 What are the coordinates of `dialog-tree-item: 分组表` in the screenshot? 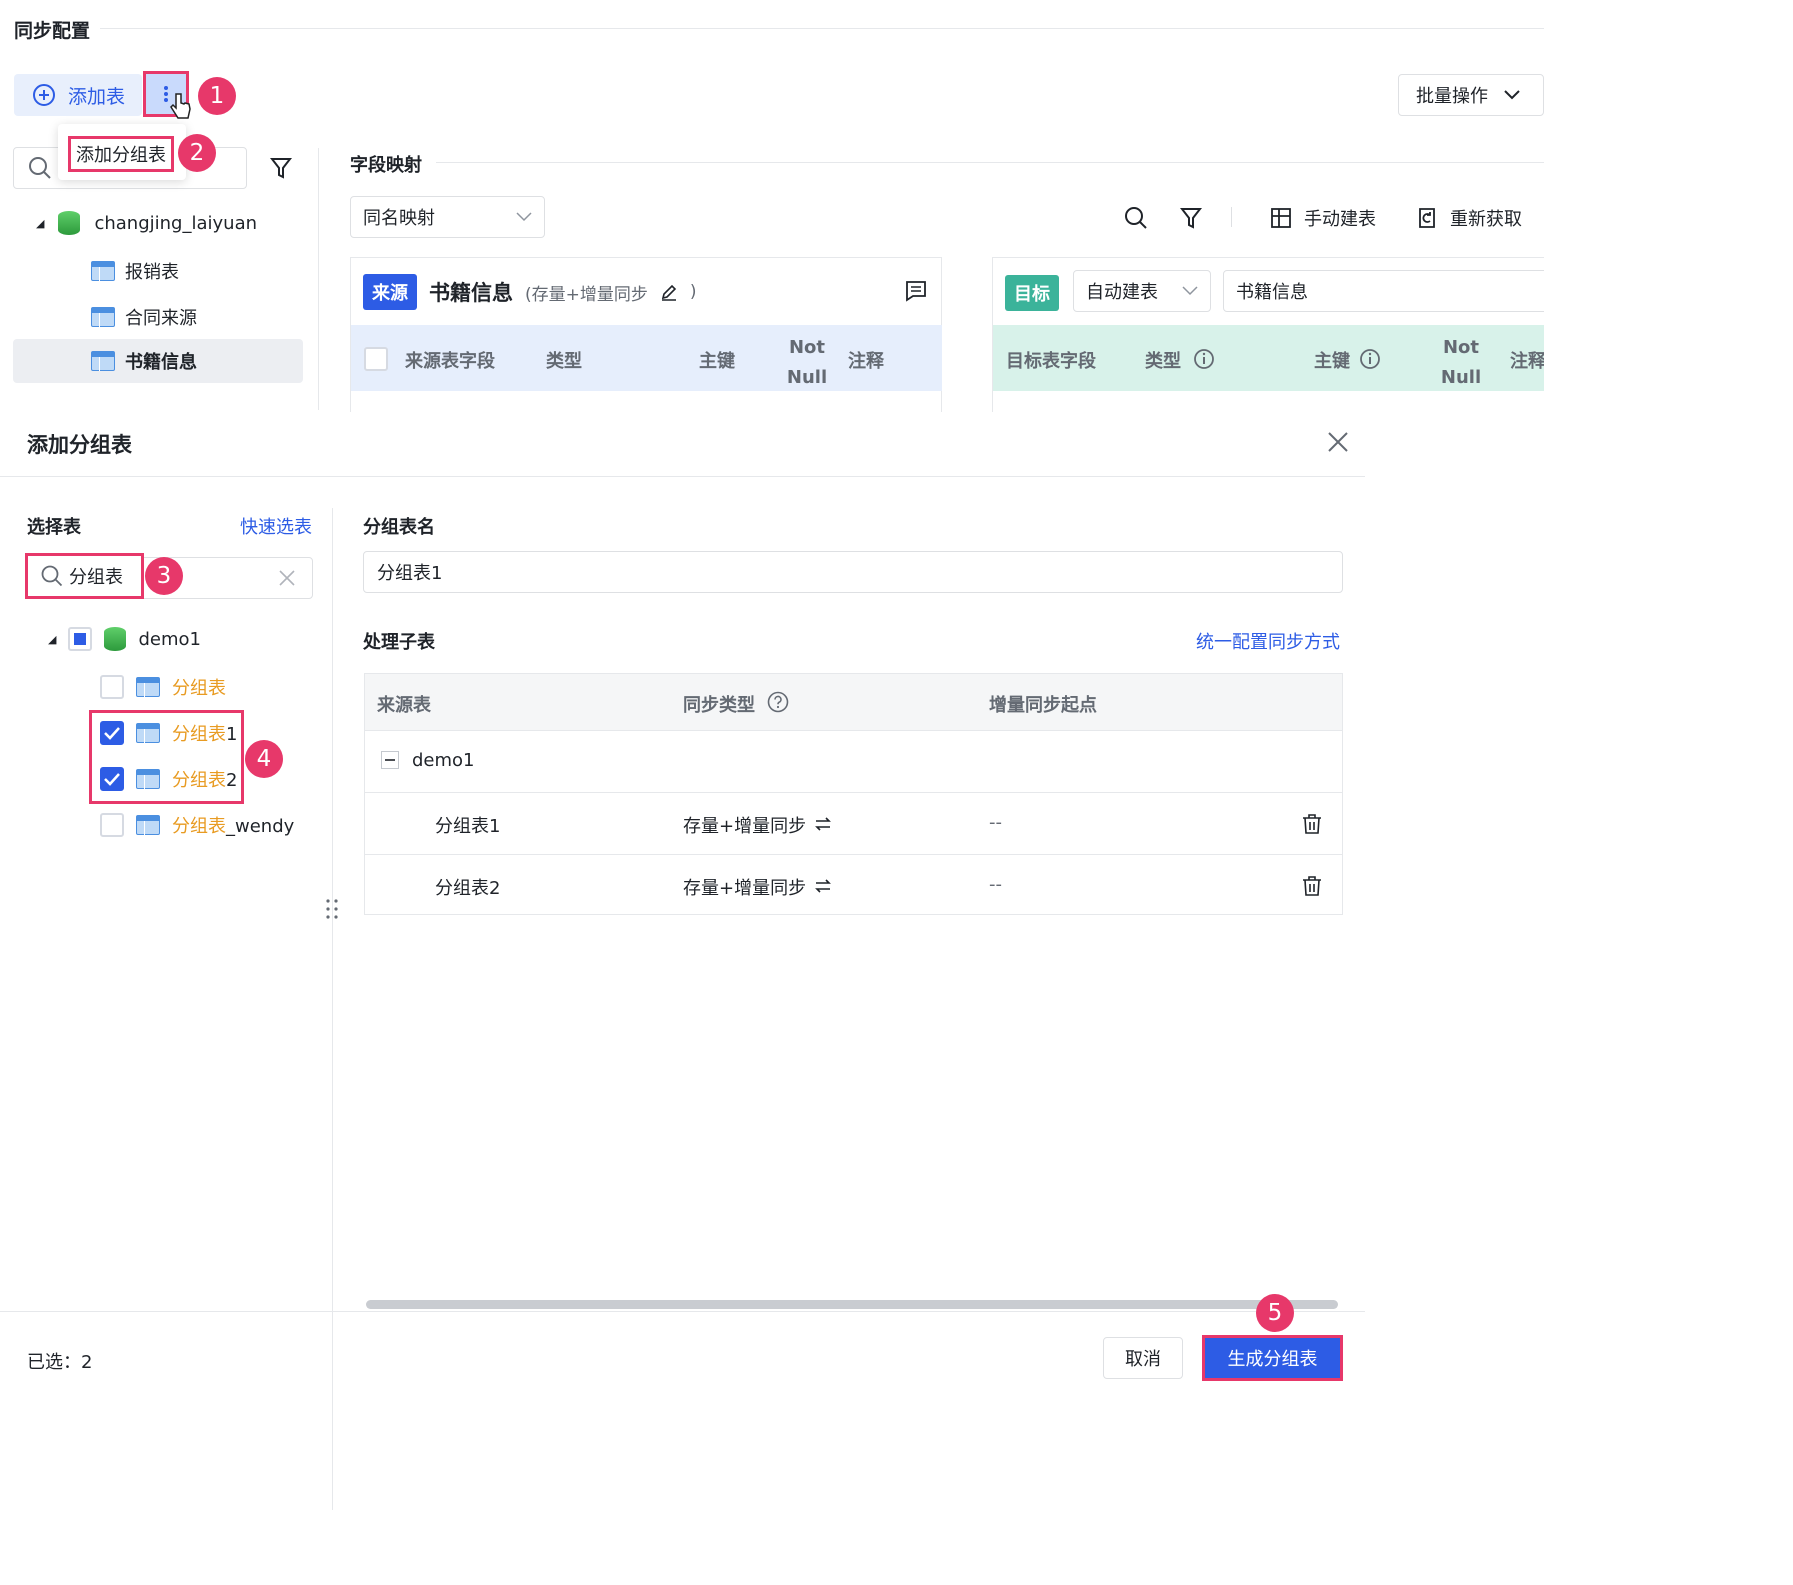 It's located at (163, 687).